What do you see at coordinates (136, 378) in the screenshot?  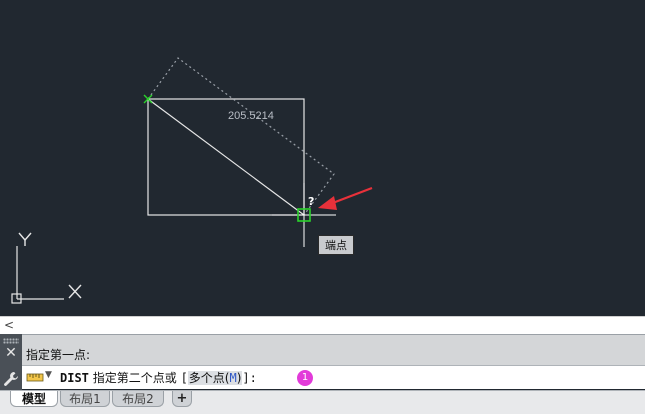 I see `prompt-text: 指定第二个点或` at bounding box center [136, 378].